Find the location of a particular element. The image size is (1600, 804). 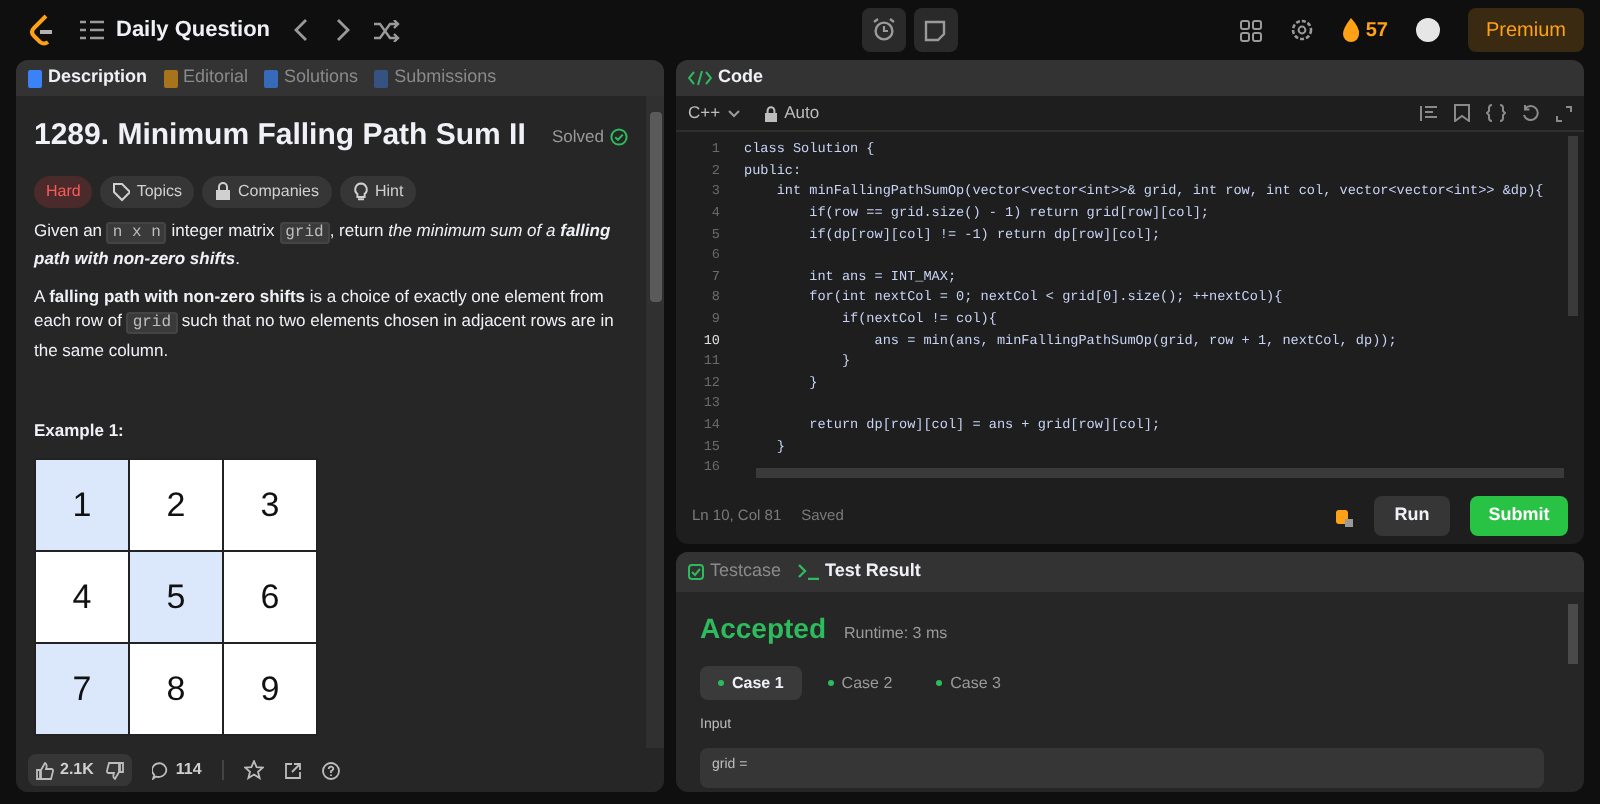

chevron-right-icon is located at coordinates (342, 30).